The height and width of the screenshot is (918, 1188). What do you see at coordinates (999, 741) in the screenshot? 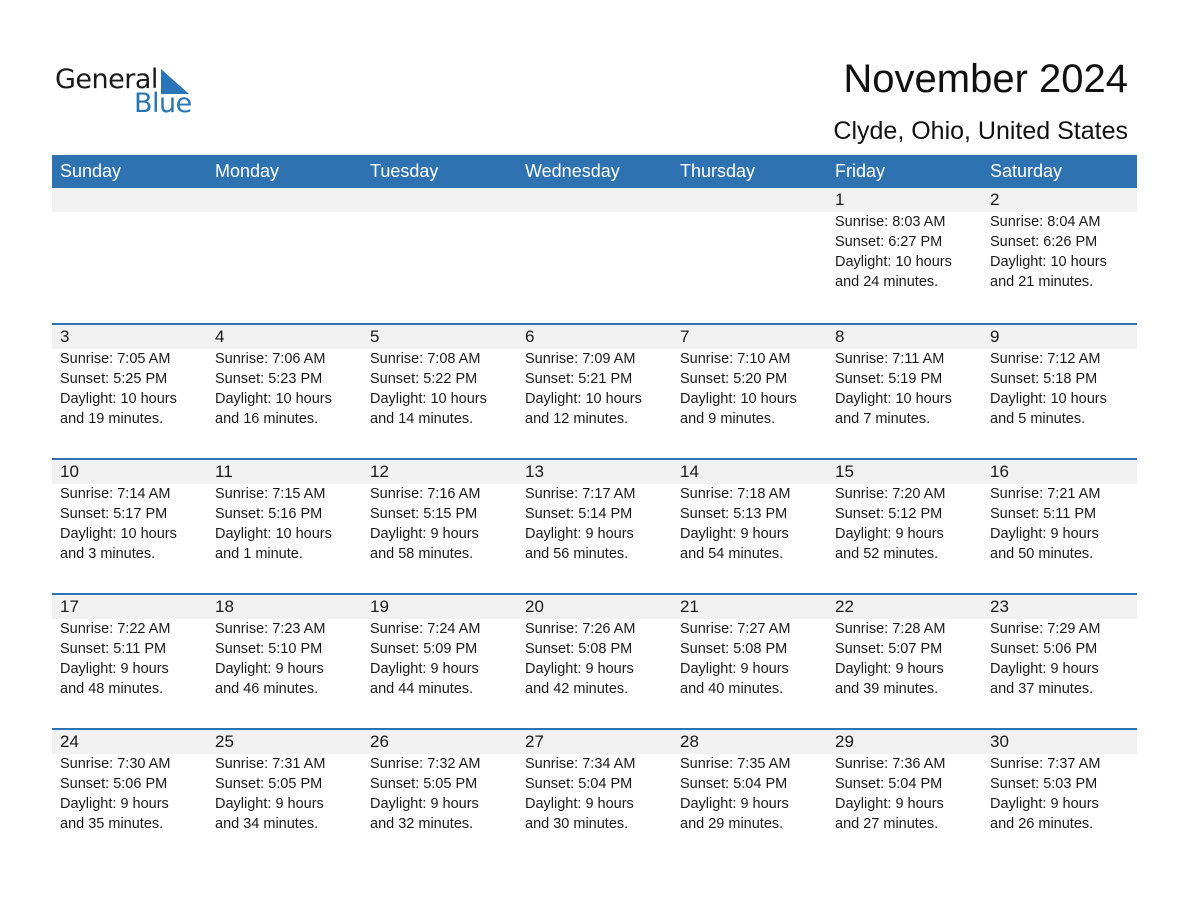
I see `day-number: 30` at bounding box center [999, 741].